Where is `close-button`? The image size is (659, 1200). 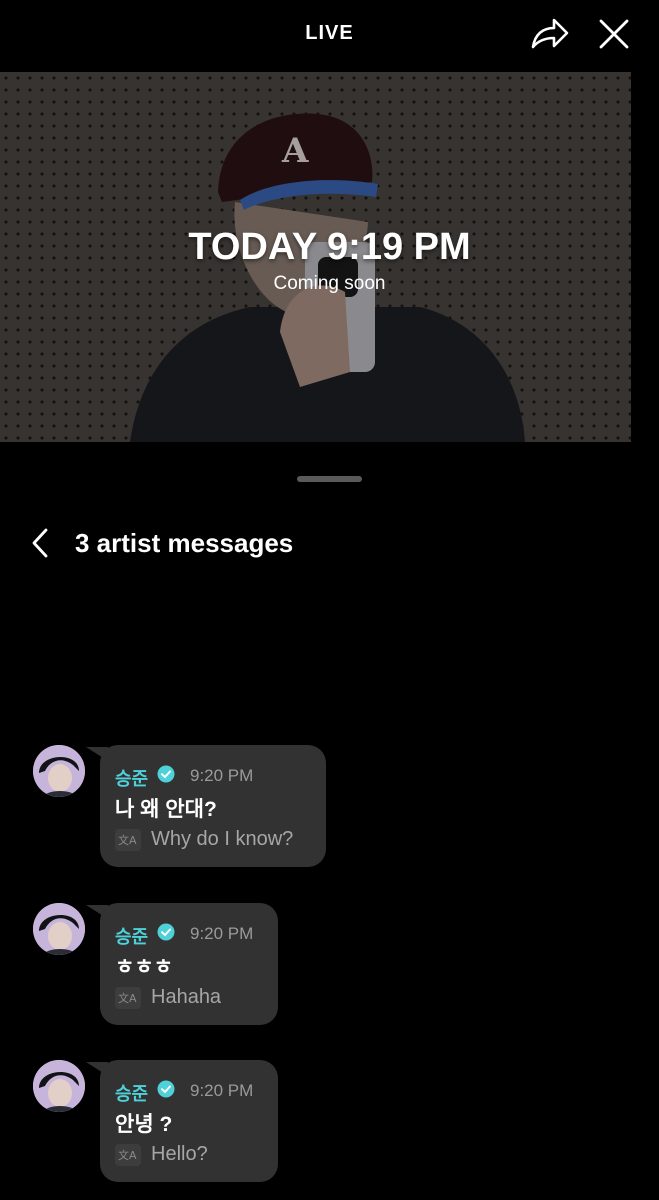 close-button is located at coordinates (614, 34).